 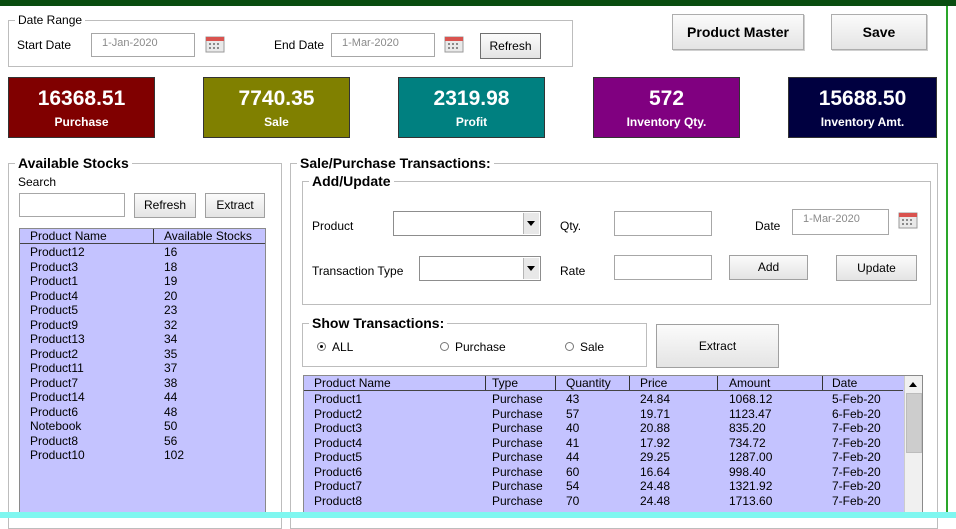 What do you see at coordinates (573, 471) in the screenshot?
I see `tx-quantity: 60` at bounding box center [573, 471].